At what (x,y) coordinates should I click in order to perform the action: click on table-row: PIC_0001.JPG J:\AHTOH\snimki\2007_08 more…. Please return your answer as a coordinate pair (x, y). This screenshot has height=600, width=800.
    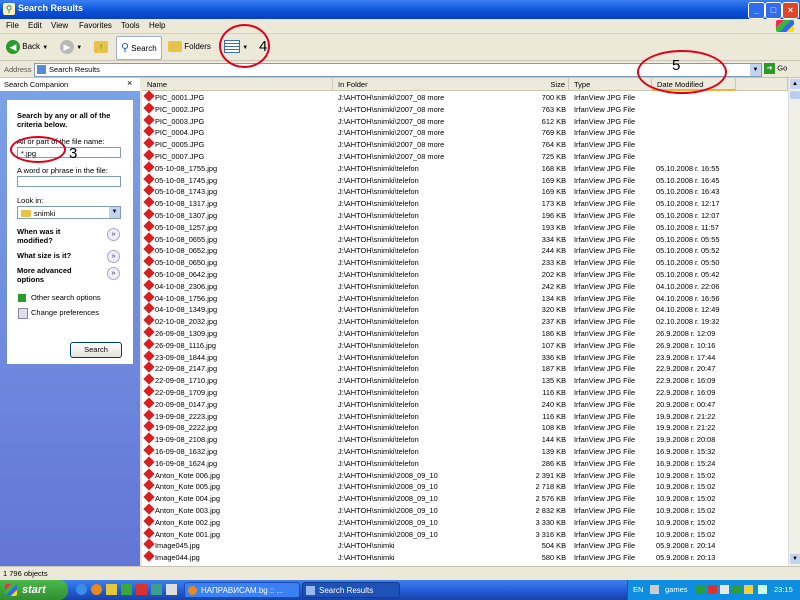
    Looking at the image, I should click on (465, 97).